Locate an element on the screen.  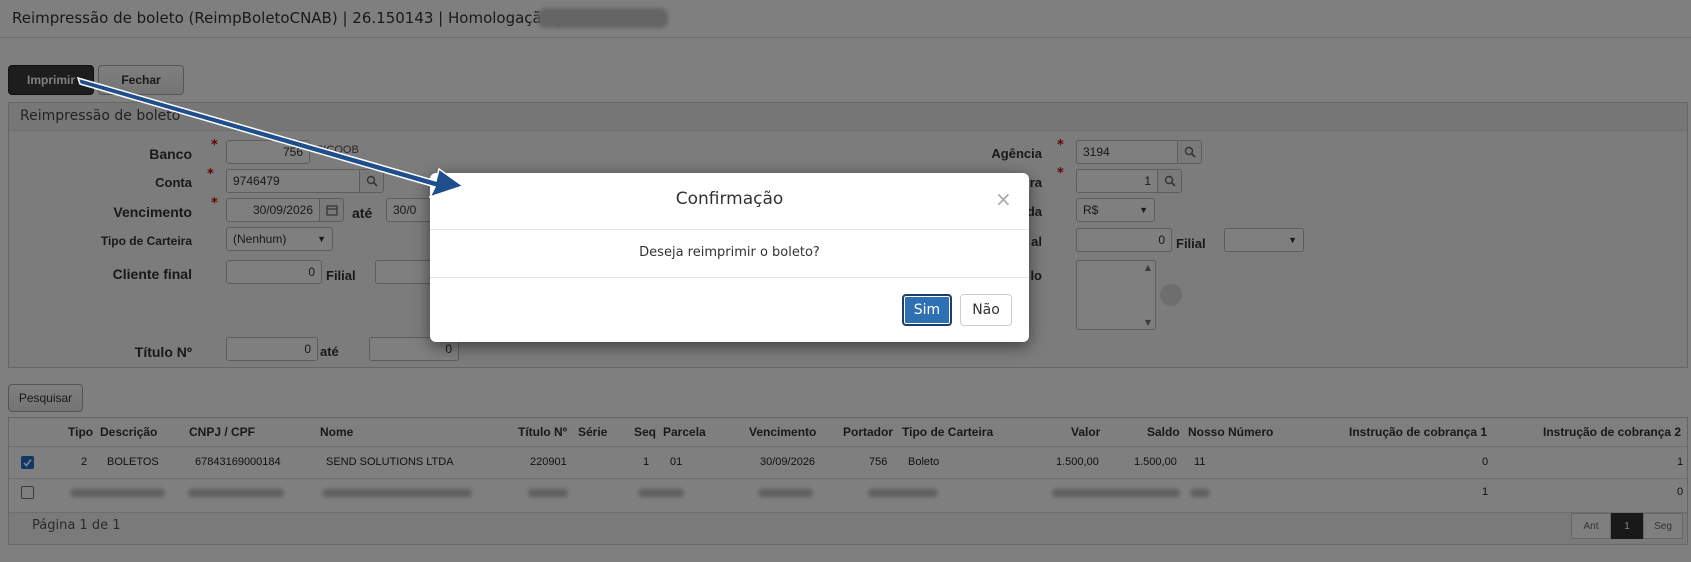
arrow-annotation is located at coordinates (270, 137).